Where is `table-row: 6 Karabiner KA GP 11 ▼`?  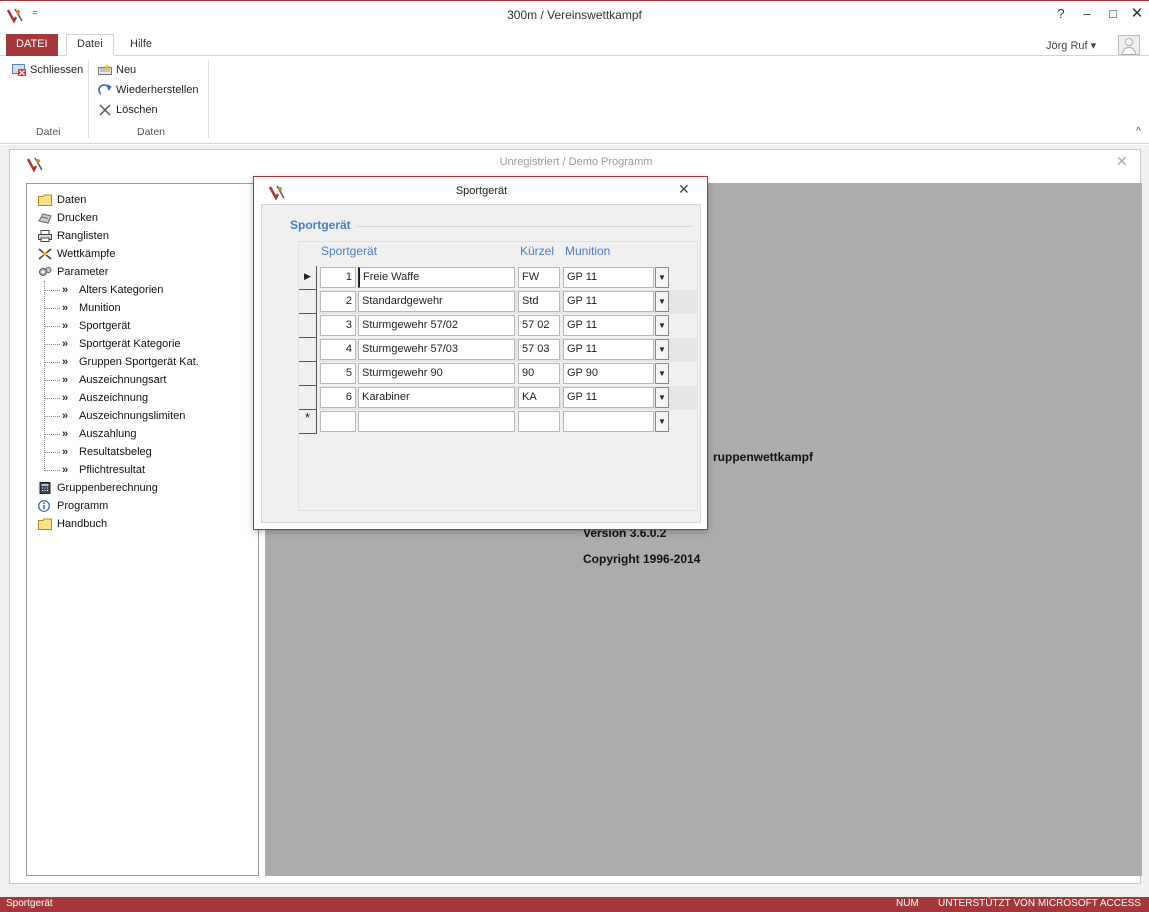 table-row: 6 Karabiner KA GP 11 ▼ is located at coordinates (498, 398).